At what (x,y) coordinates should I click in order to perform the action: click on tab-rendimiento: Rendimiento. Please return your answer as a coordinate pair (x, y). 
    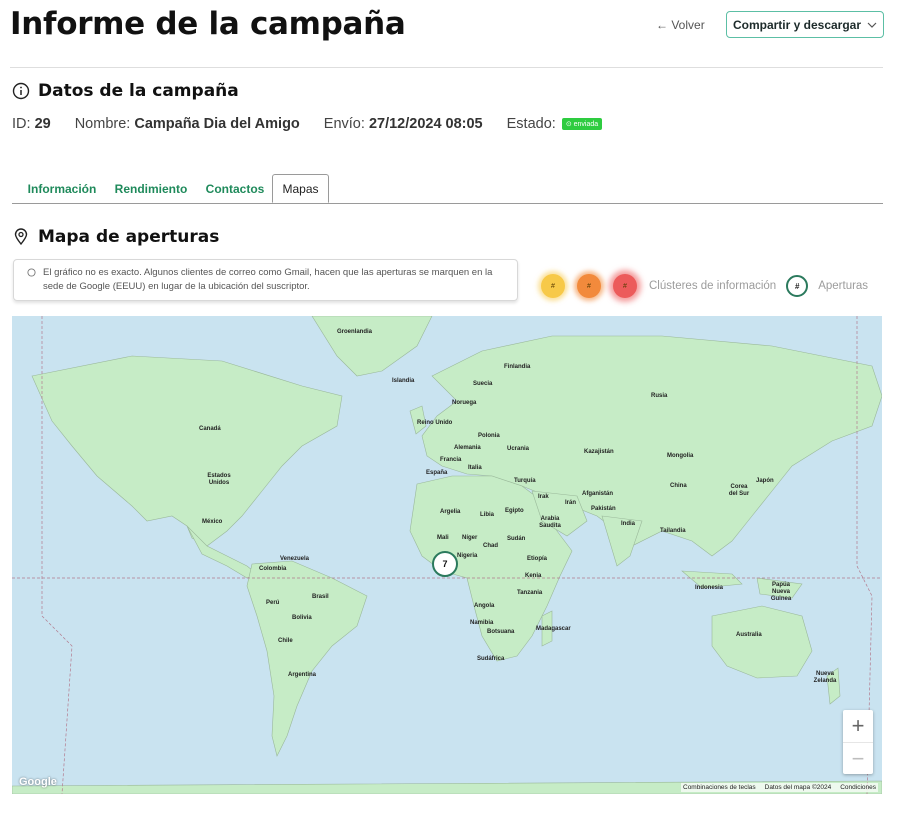
    Looking at the image, I should click on (151, 188).